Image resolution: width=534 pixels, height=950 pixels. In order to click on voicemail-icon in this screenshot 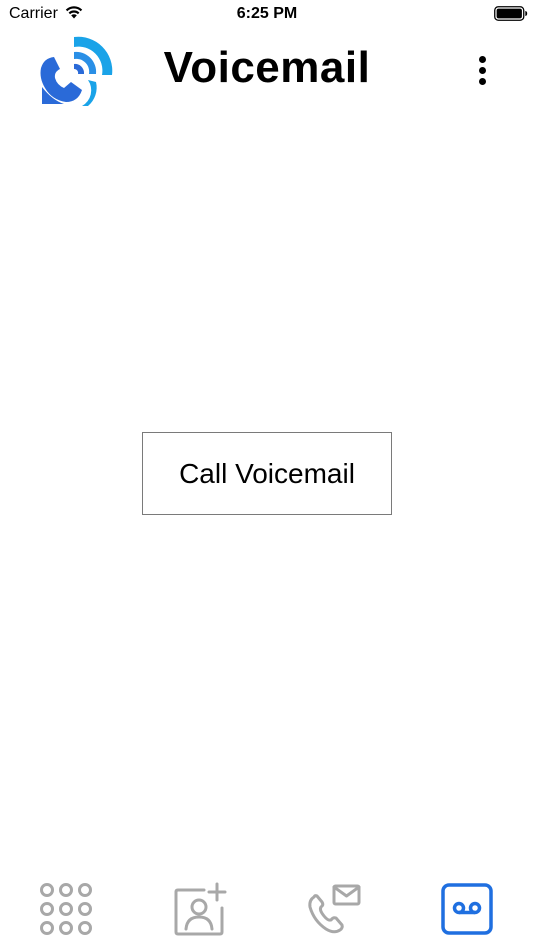, I will do `click(467, 909)`.